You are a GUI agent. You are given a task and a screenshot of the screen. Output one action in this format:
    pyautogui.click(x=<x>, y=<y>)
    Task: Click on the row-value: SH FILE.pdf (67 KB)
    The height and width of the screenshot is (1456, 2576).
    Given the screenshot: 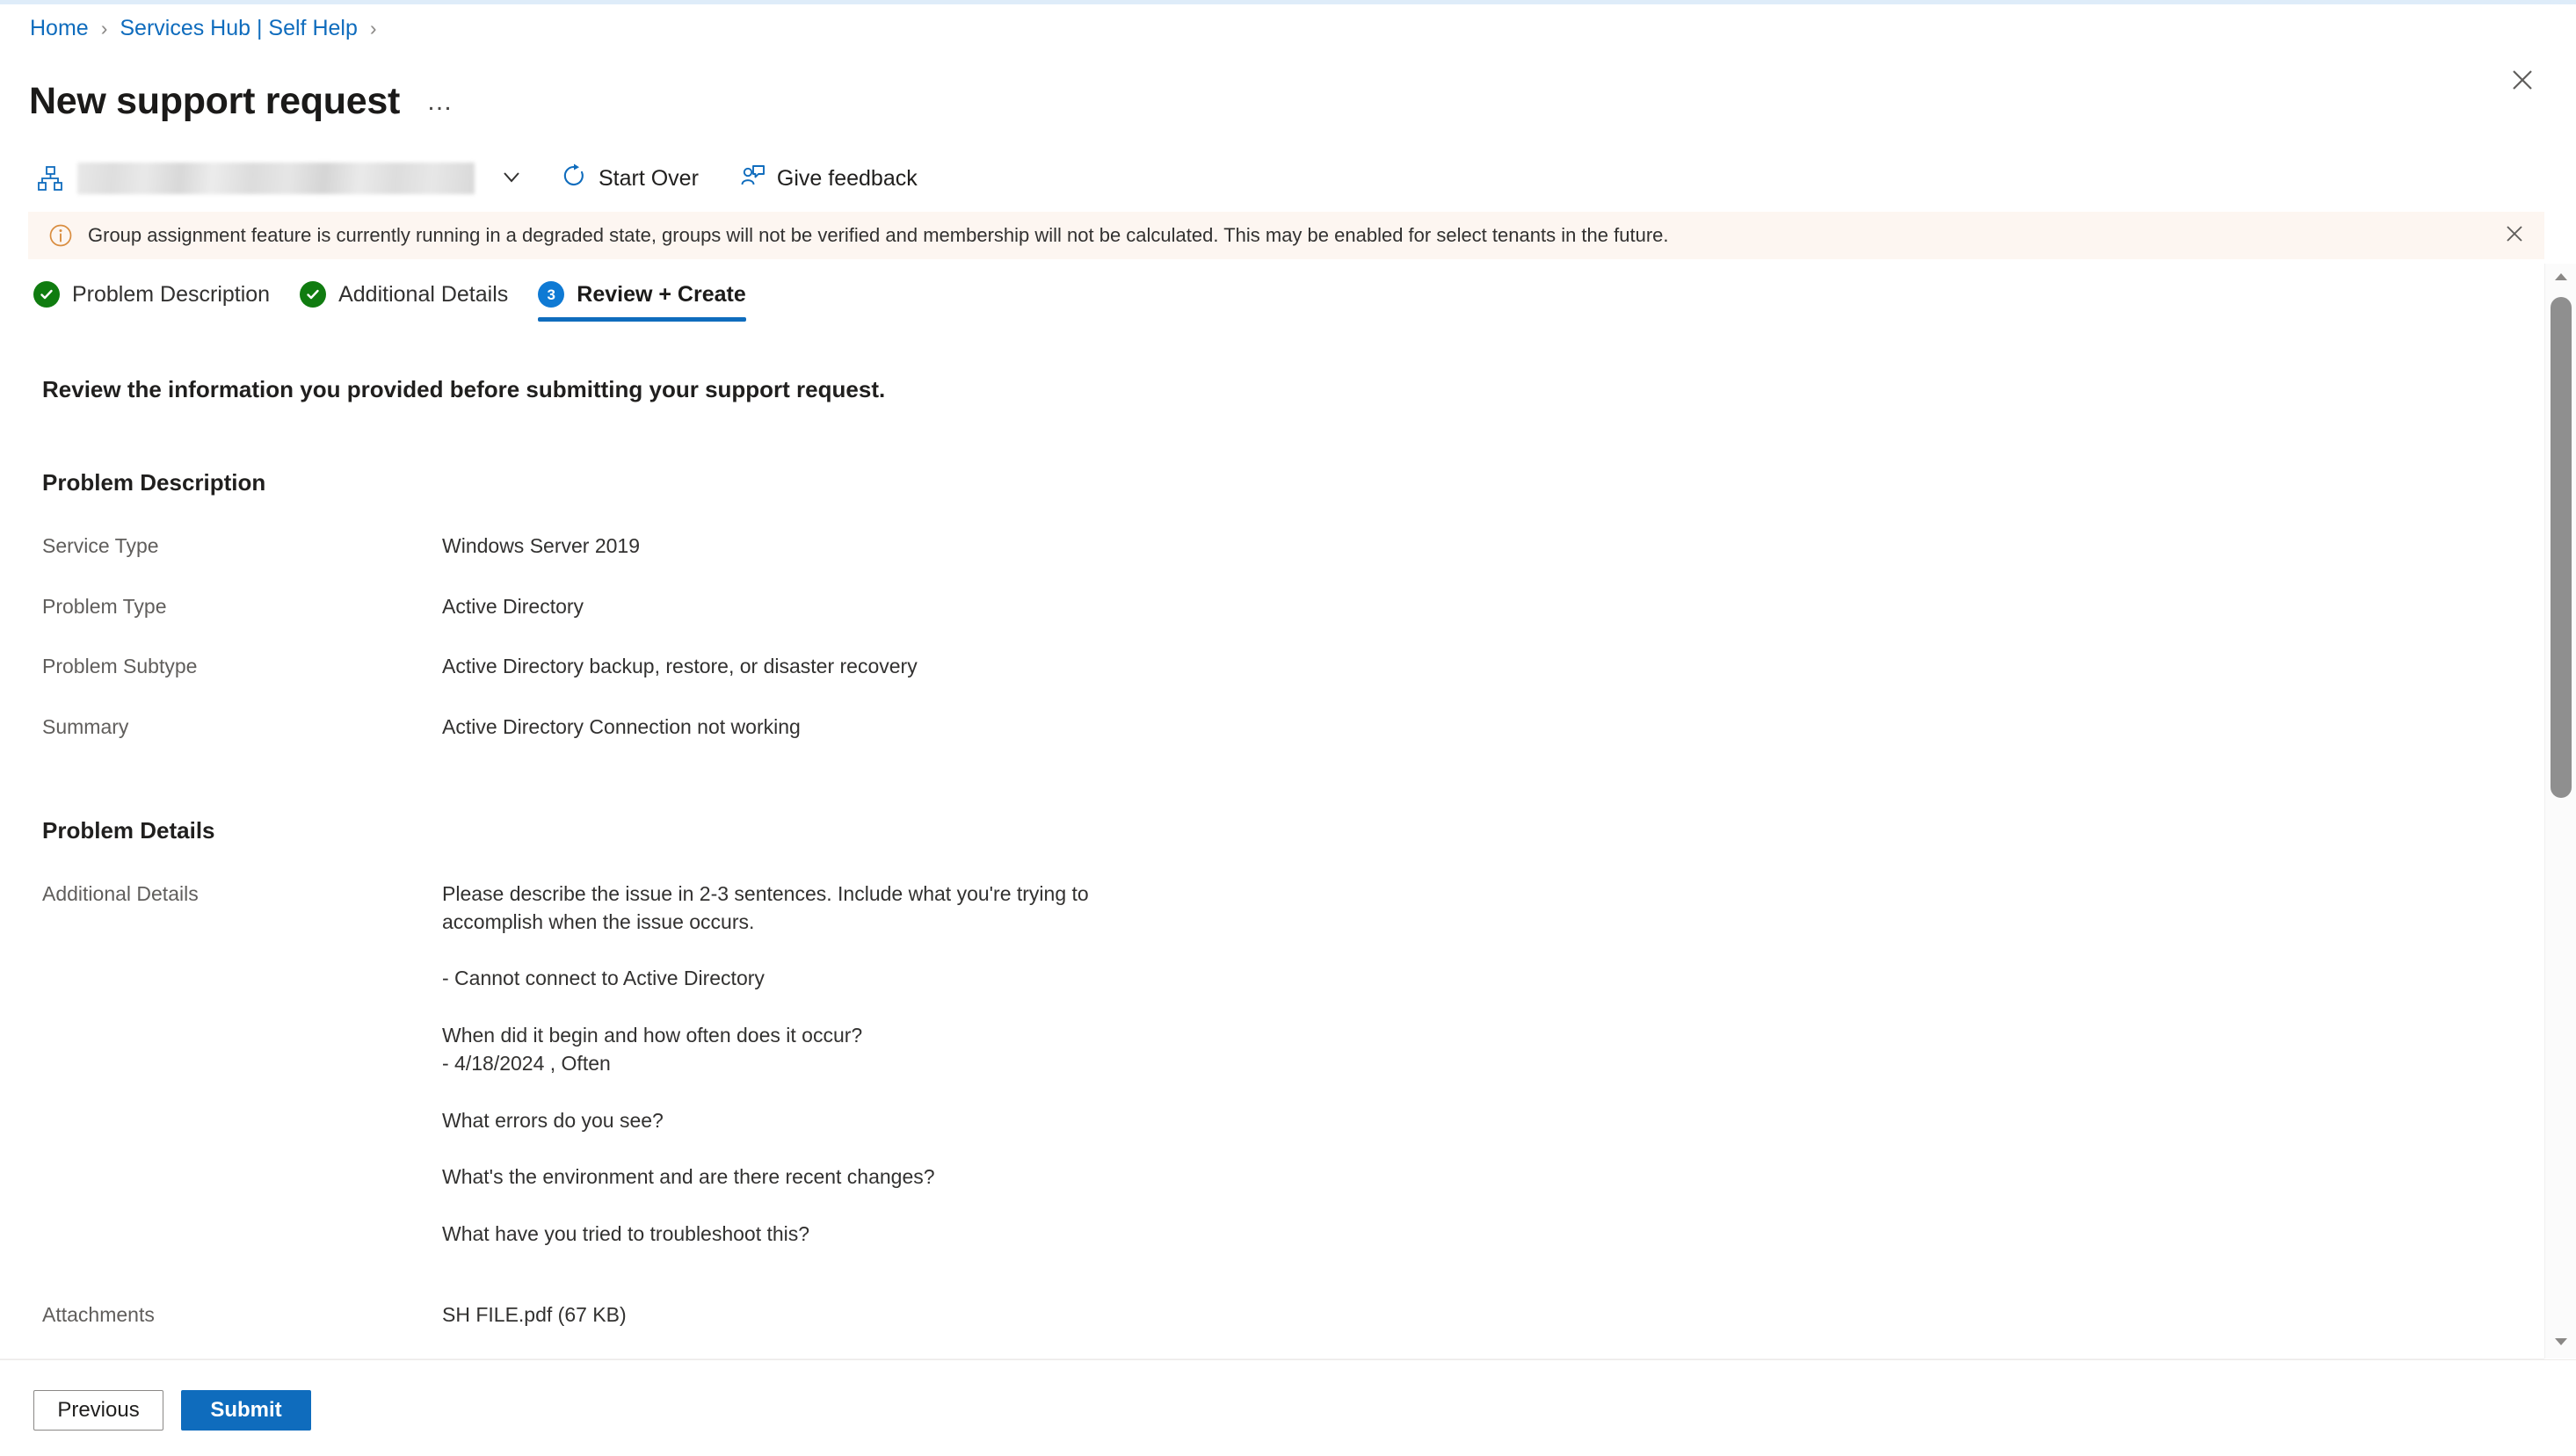 What is the action you would take?
    pyautogui.click(x=534, y=1314)
    